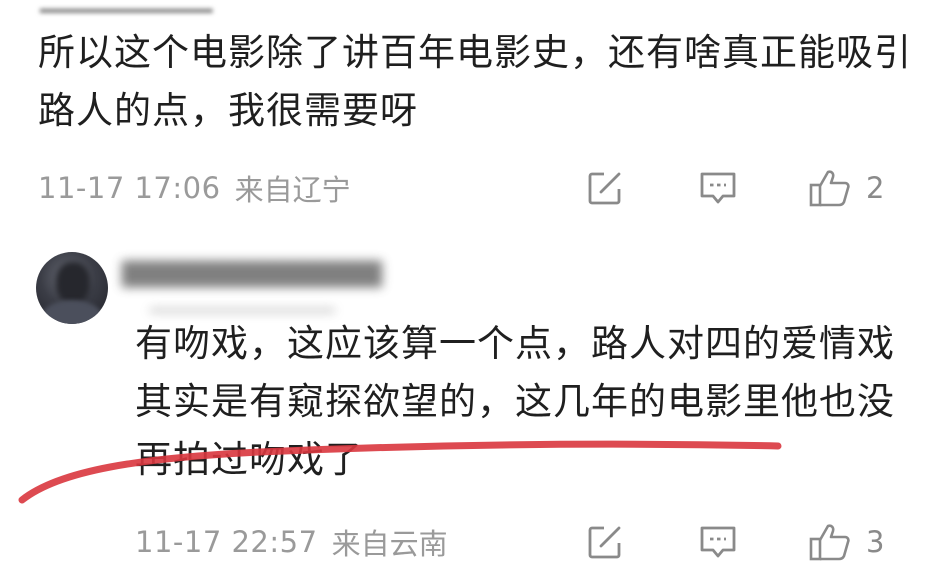 This screenshot has width=930, height=585. I want to click on previous-username-cutoff: ▁▁▁▁▁▁▁▁, so click(126, 6).